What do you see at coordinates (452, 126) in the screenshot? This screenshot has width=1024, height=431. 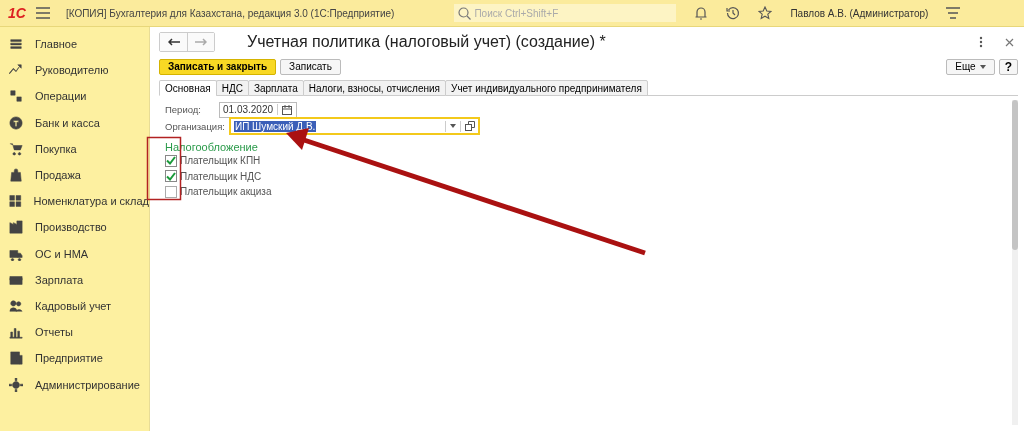 I see `dropdown-icon` at bounding box center [452, 126].